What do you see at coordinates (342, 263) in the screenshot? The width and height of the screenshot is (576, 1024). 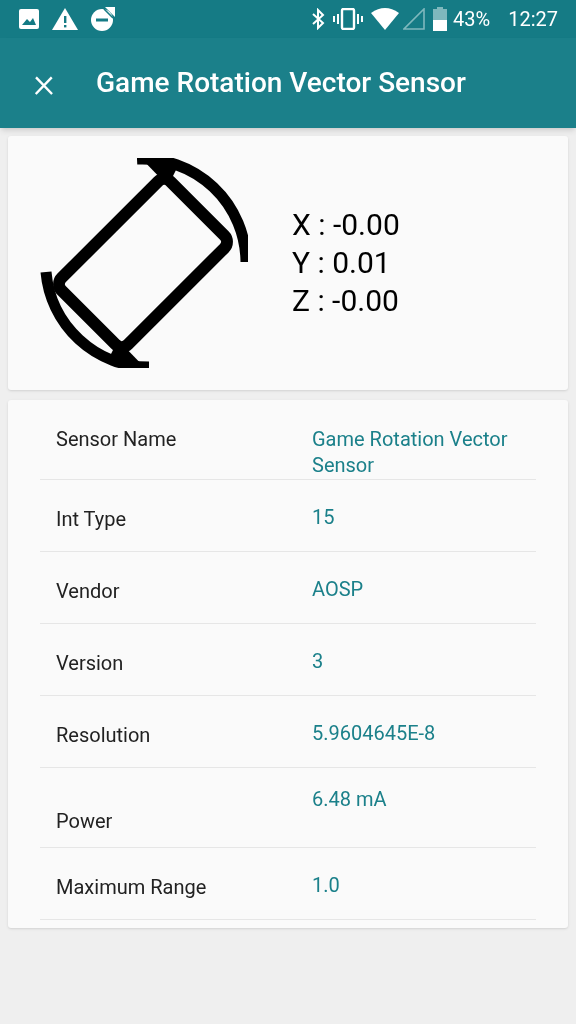 I see `axis-reading: Y : 0.01` at bounding box center [342, 263].